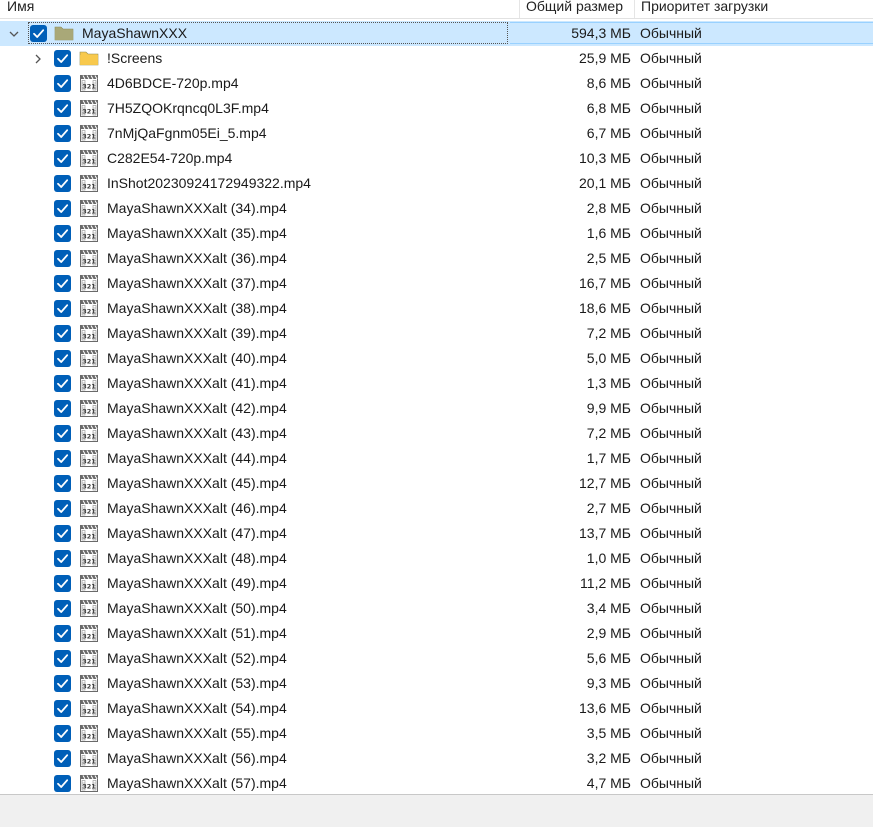 The image size is (873, 827). What do you see at coordinates (436, 258) in the screenshot?
I see `file-row: 321 MayaShawnXXXalt (36).mp4 2,5 МБ Обычный` at bounding box center [436, 258].